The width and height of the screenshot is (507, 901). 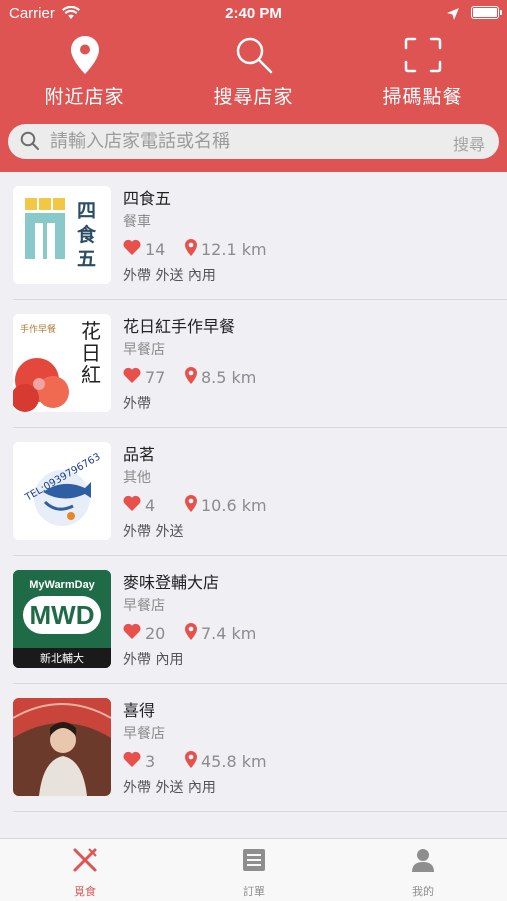 I want to click on store-row: 喜得 早餐店 3 45.8 km 外帶 外送 內用, so click(x=260, y=748).